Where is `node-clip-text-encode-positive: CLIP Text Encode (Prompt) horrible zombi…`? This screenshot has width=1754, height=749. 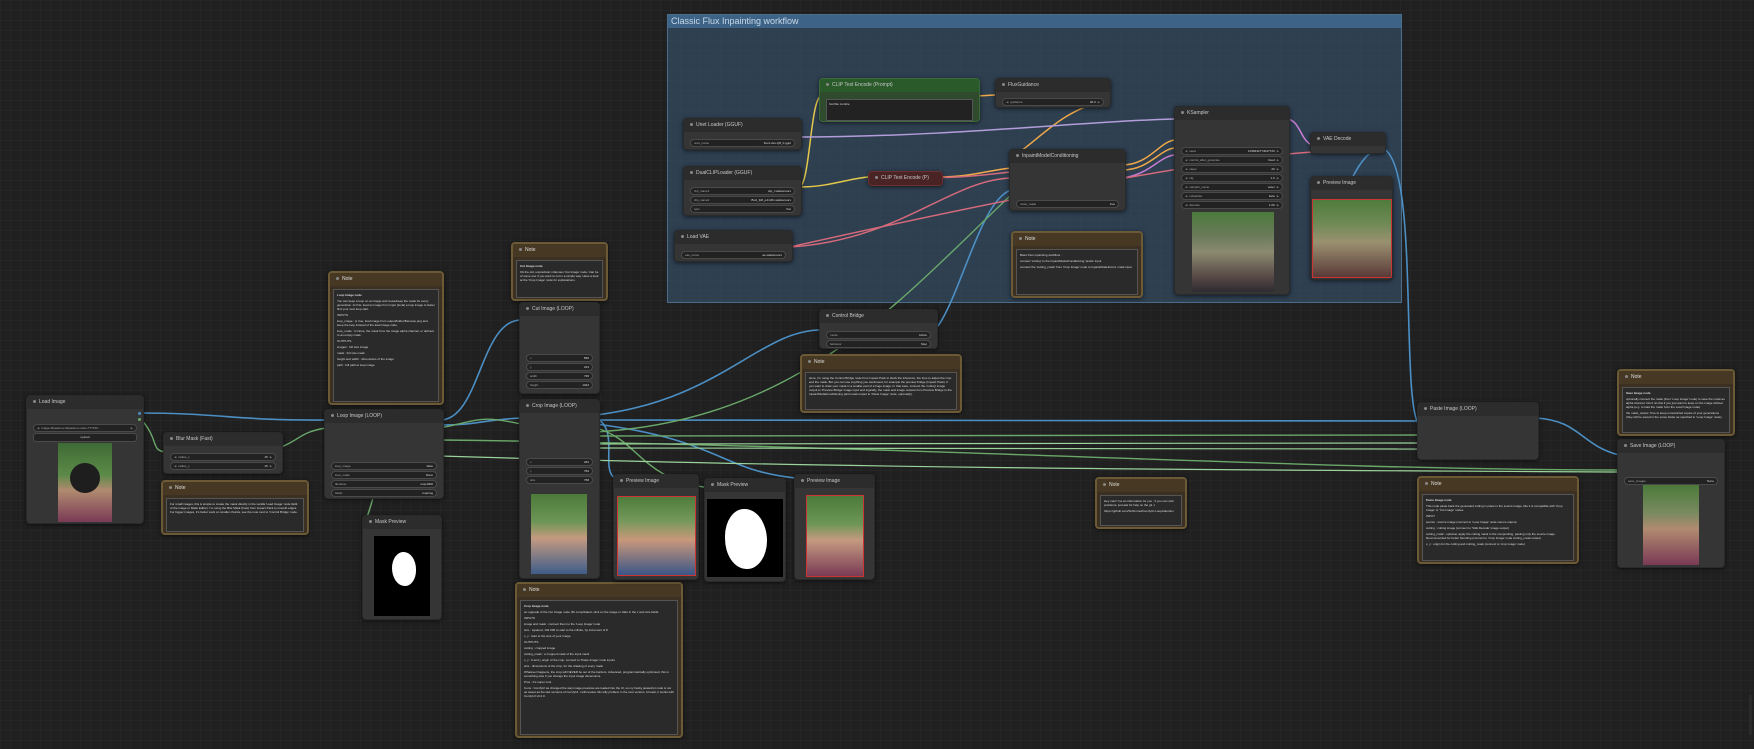
node-clip-text-encode-positive: CLIP Text Encode (Prompt) horrible zombi… is located at coordinates (899, 100).